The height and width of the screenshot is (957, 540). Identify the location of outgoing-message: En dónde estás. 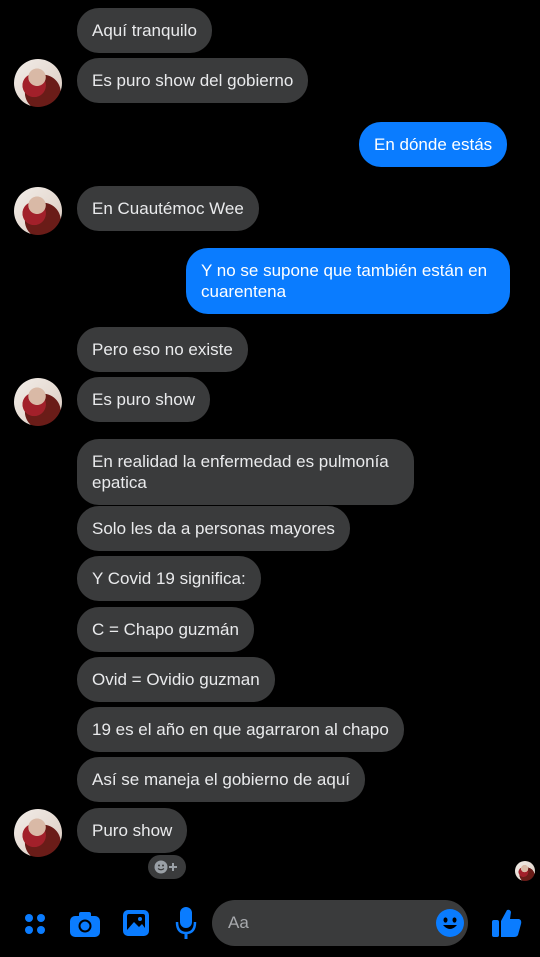
(433, 144).